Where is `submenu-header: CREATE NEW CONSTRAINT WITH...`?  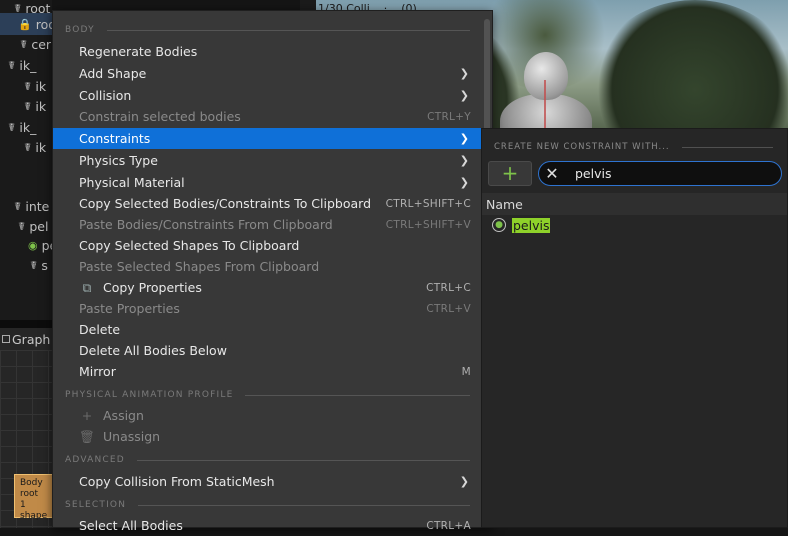 submenu-header: CREATE NEW CONSTRAINT WITH... is located at coordinates (633, 147).